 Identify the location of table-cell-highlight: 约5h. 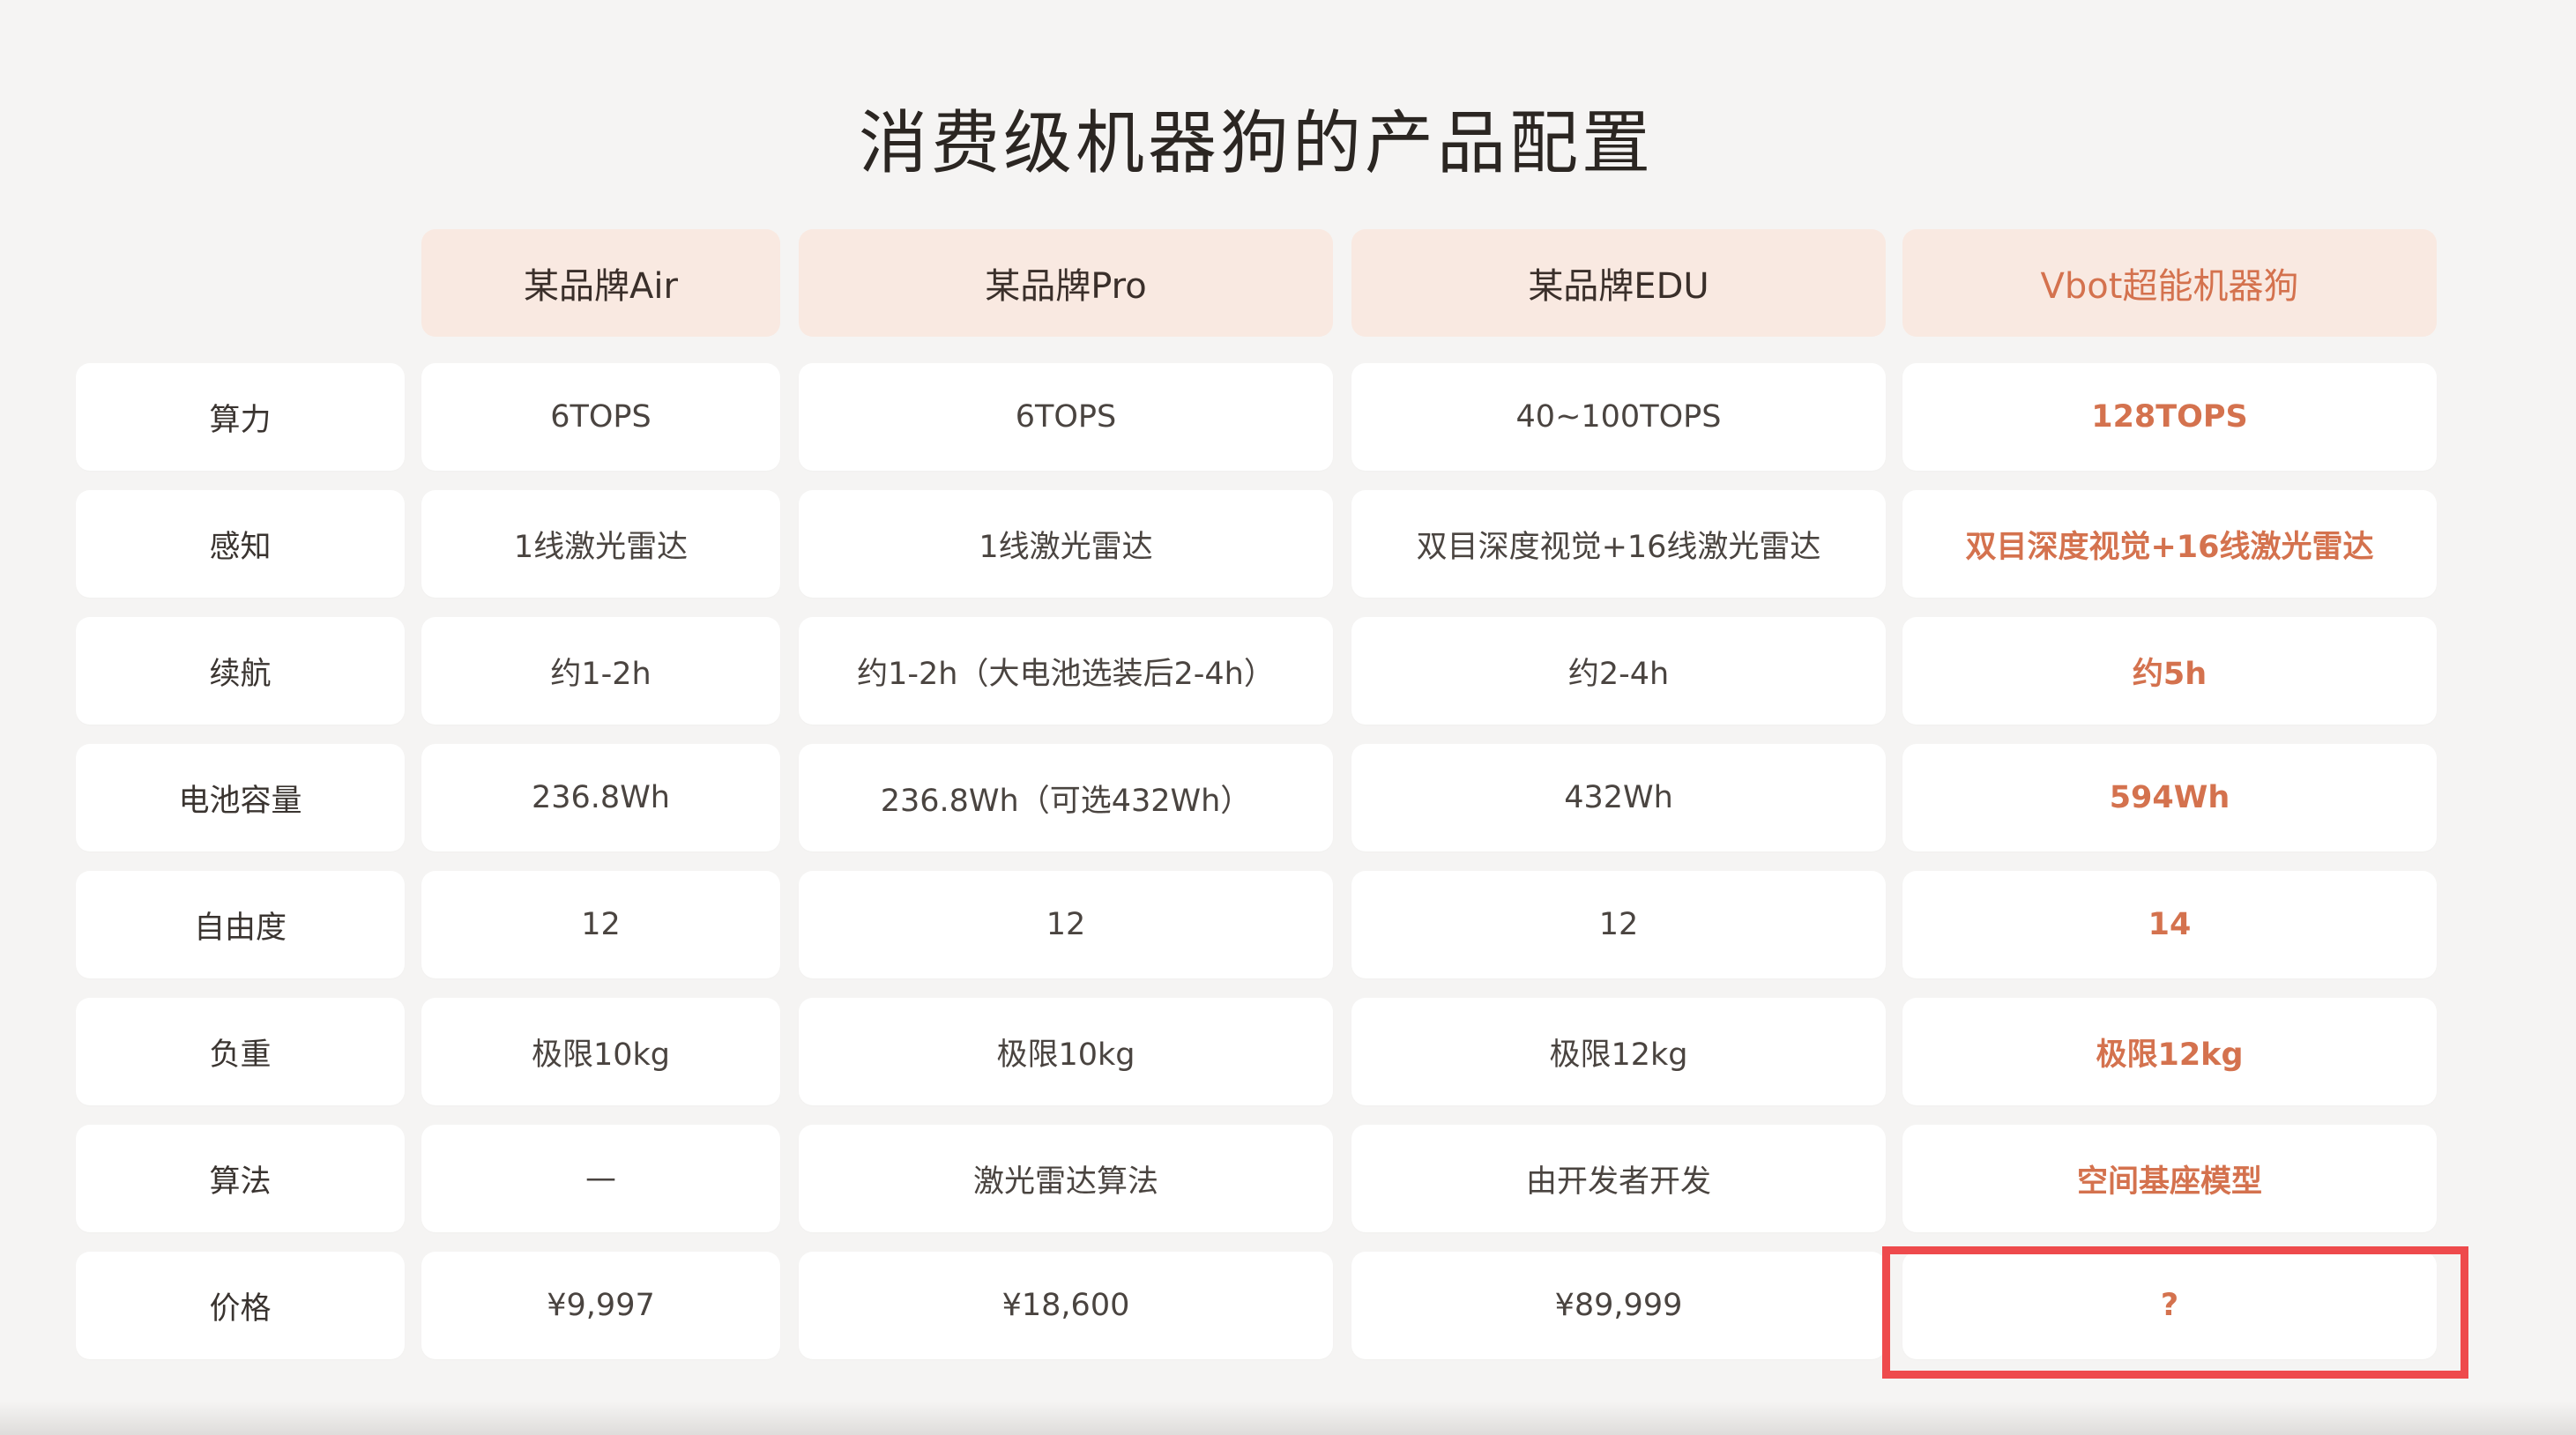
(2169, 671).